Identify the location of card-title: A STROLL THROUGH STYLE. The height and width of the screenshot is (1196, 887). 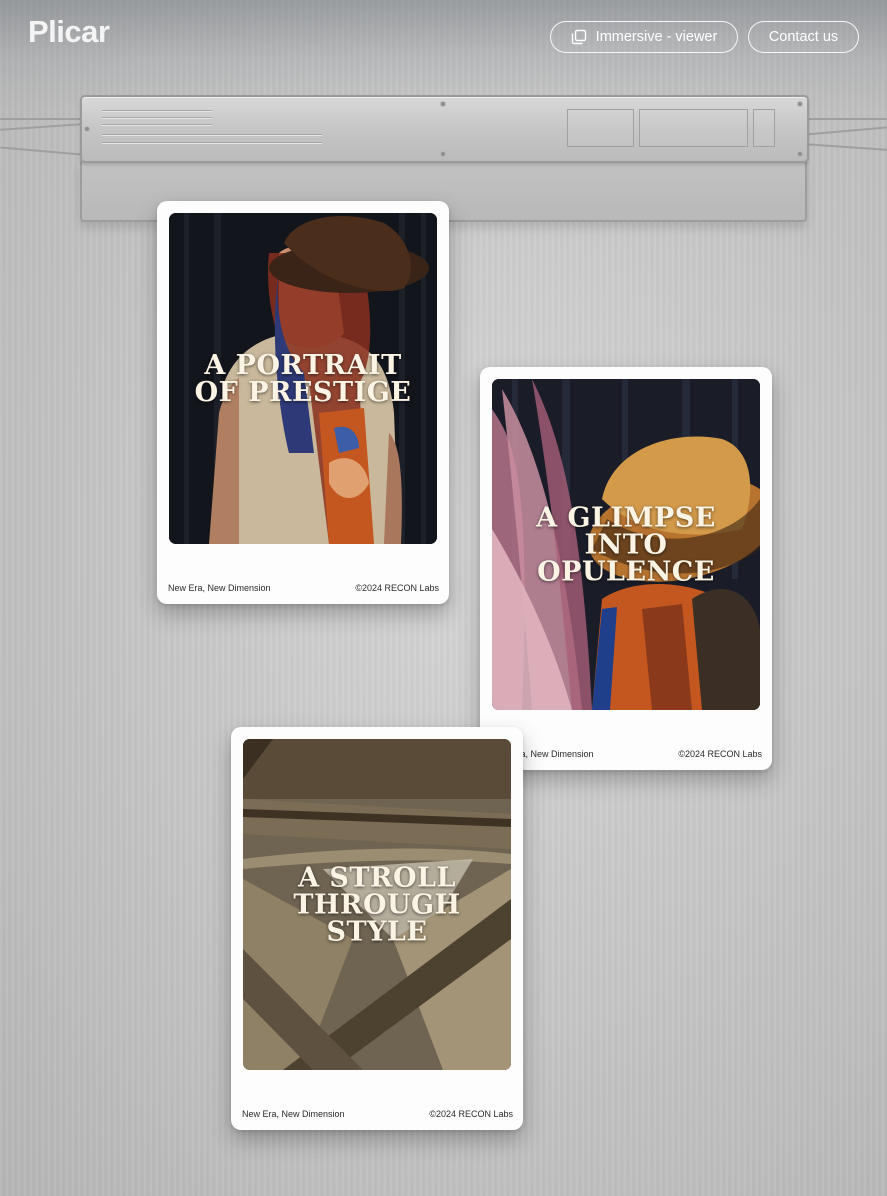
(377, 904).